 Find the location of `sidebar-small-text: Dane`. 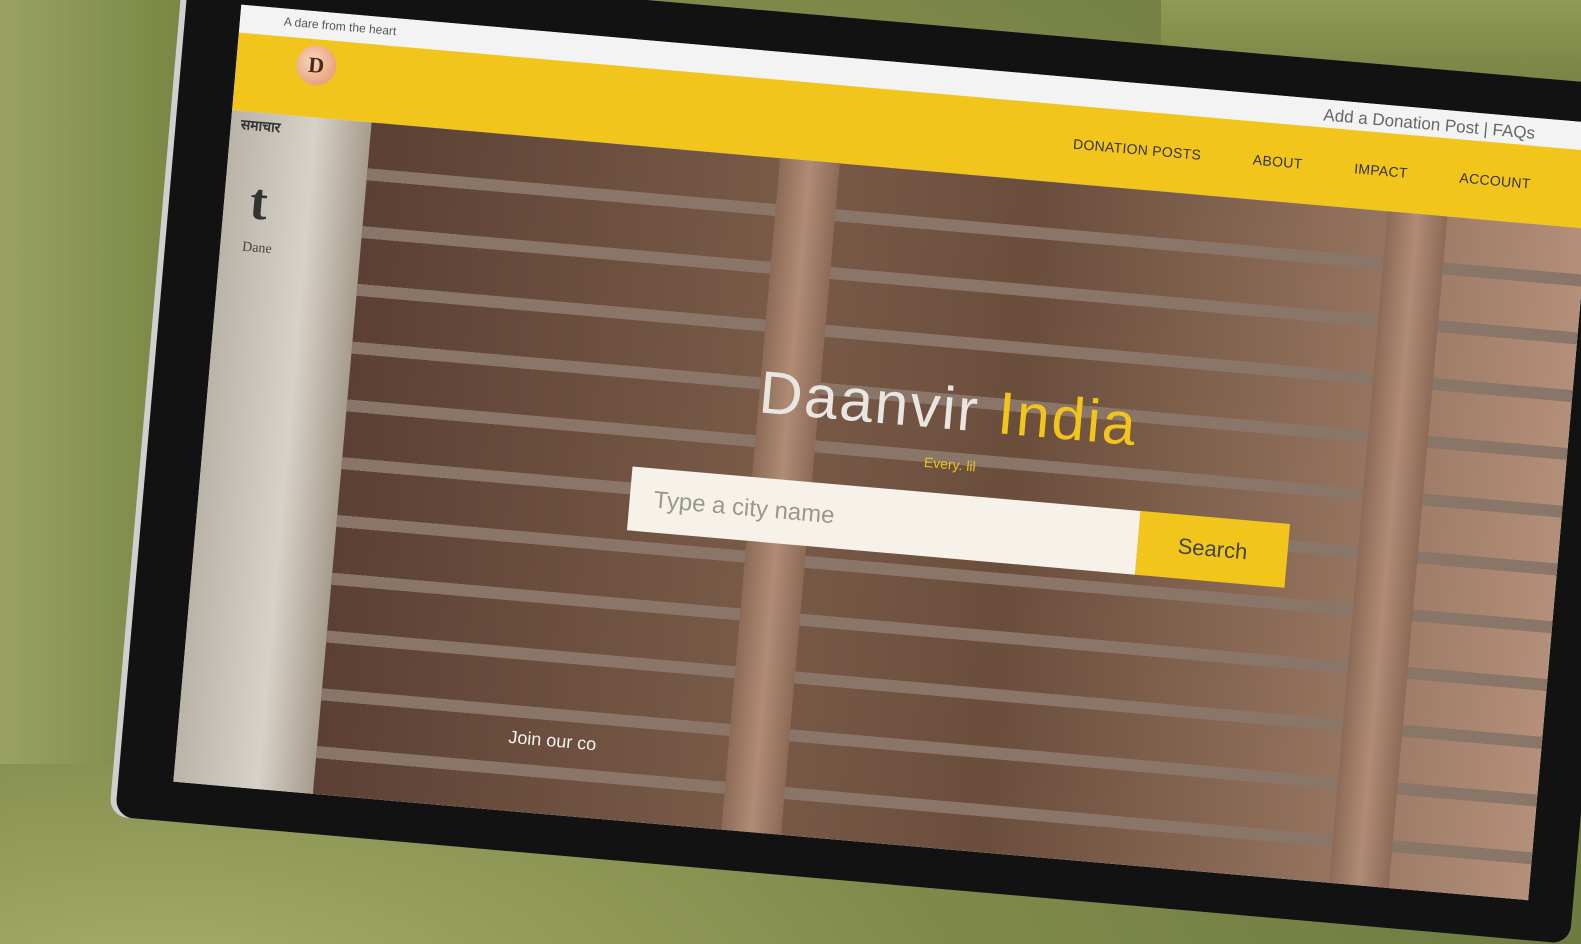

sidebar-small-text: Dane is located at coordinates (257, 248).